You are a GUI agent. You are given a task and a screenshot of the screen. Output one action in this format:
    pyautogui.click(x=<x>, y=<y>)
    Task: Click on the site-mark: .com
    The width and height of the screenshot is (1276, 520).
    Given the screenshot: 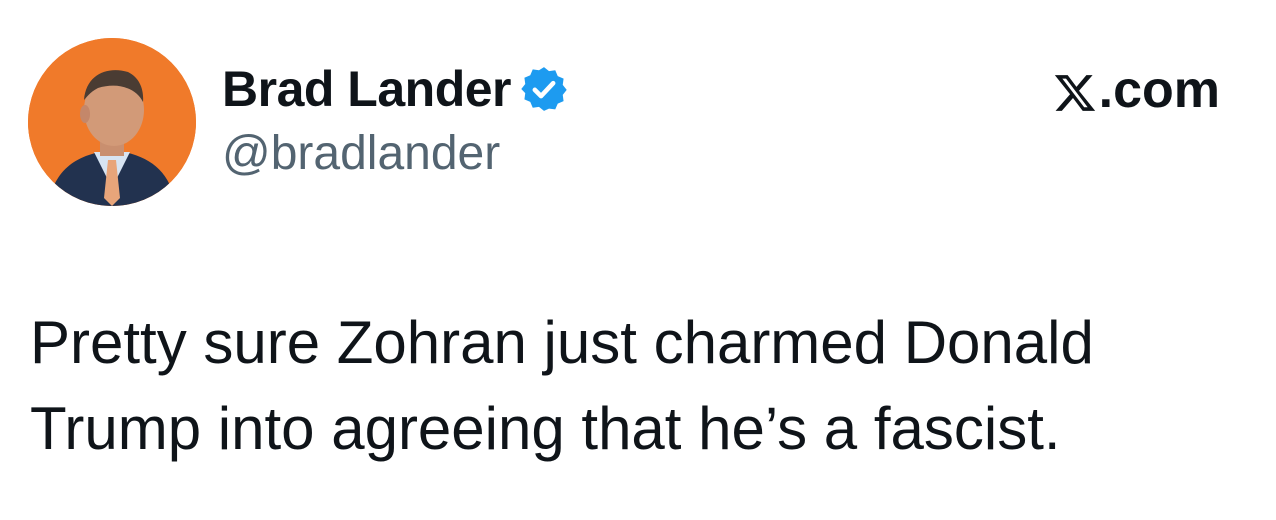 What is the action you would take?
    pyautogui.click(x=1136, y=90)
    